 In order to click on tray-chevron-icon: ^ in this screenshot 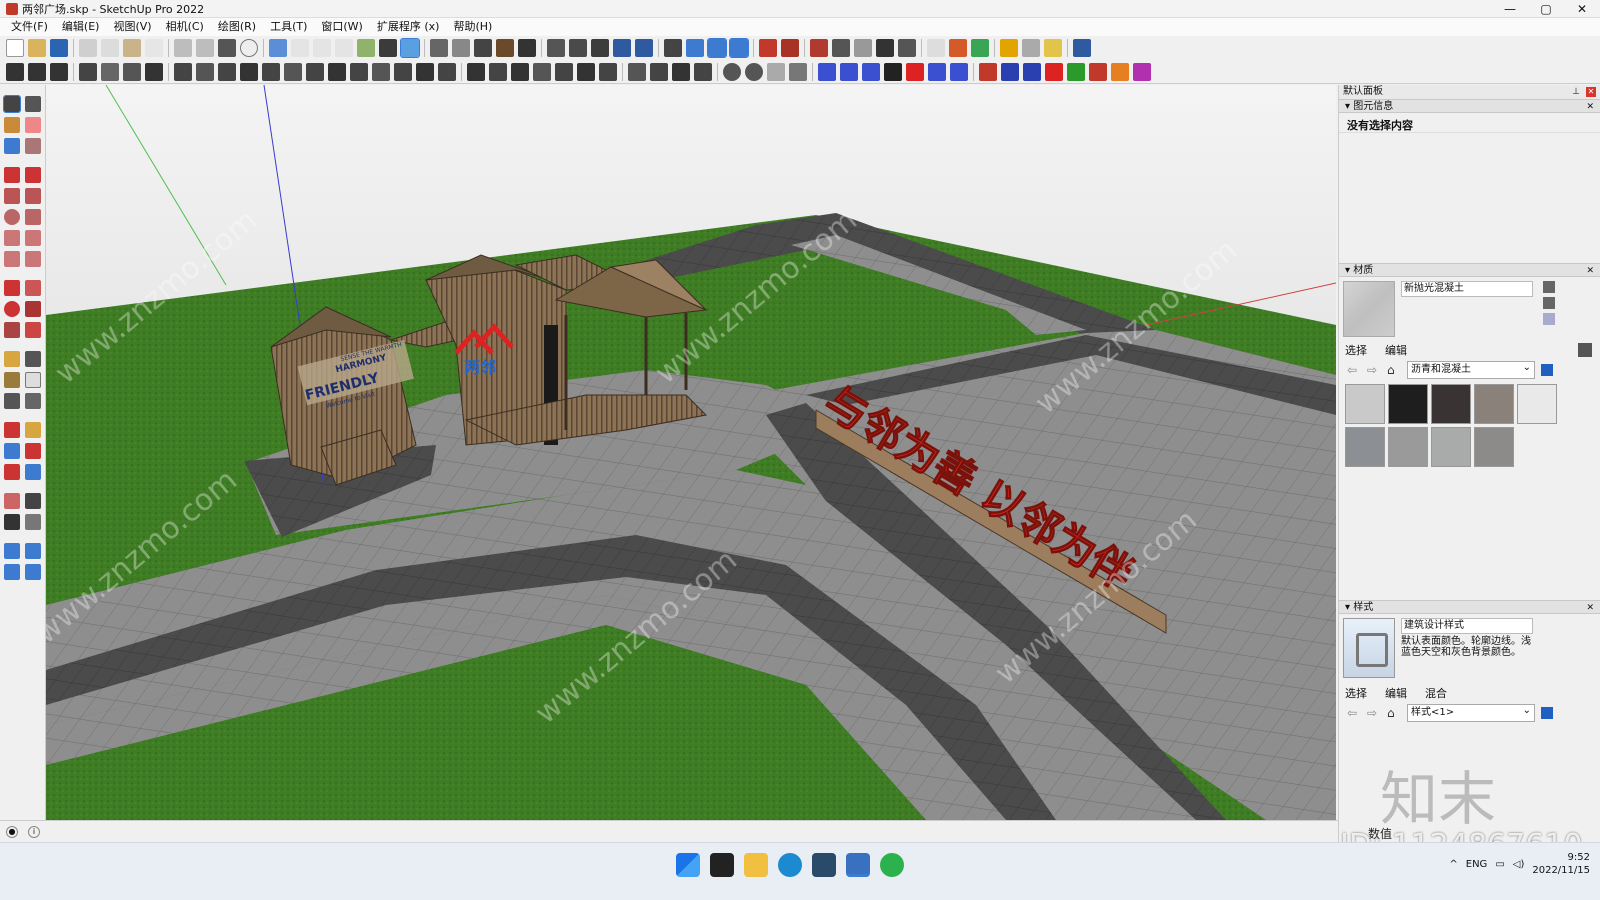, I will do `click(1453, 864)`.